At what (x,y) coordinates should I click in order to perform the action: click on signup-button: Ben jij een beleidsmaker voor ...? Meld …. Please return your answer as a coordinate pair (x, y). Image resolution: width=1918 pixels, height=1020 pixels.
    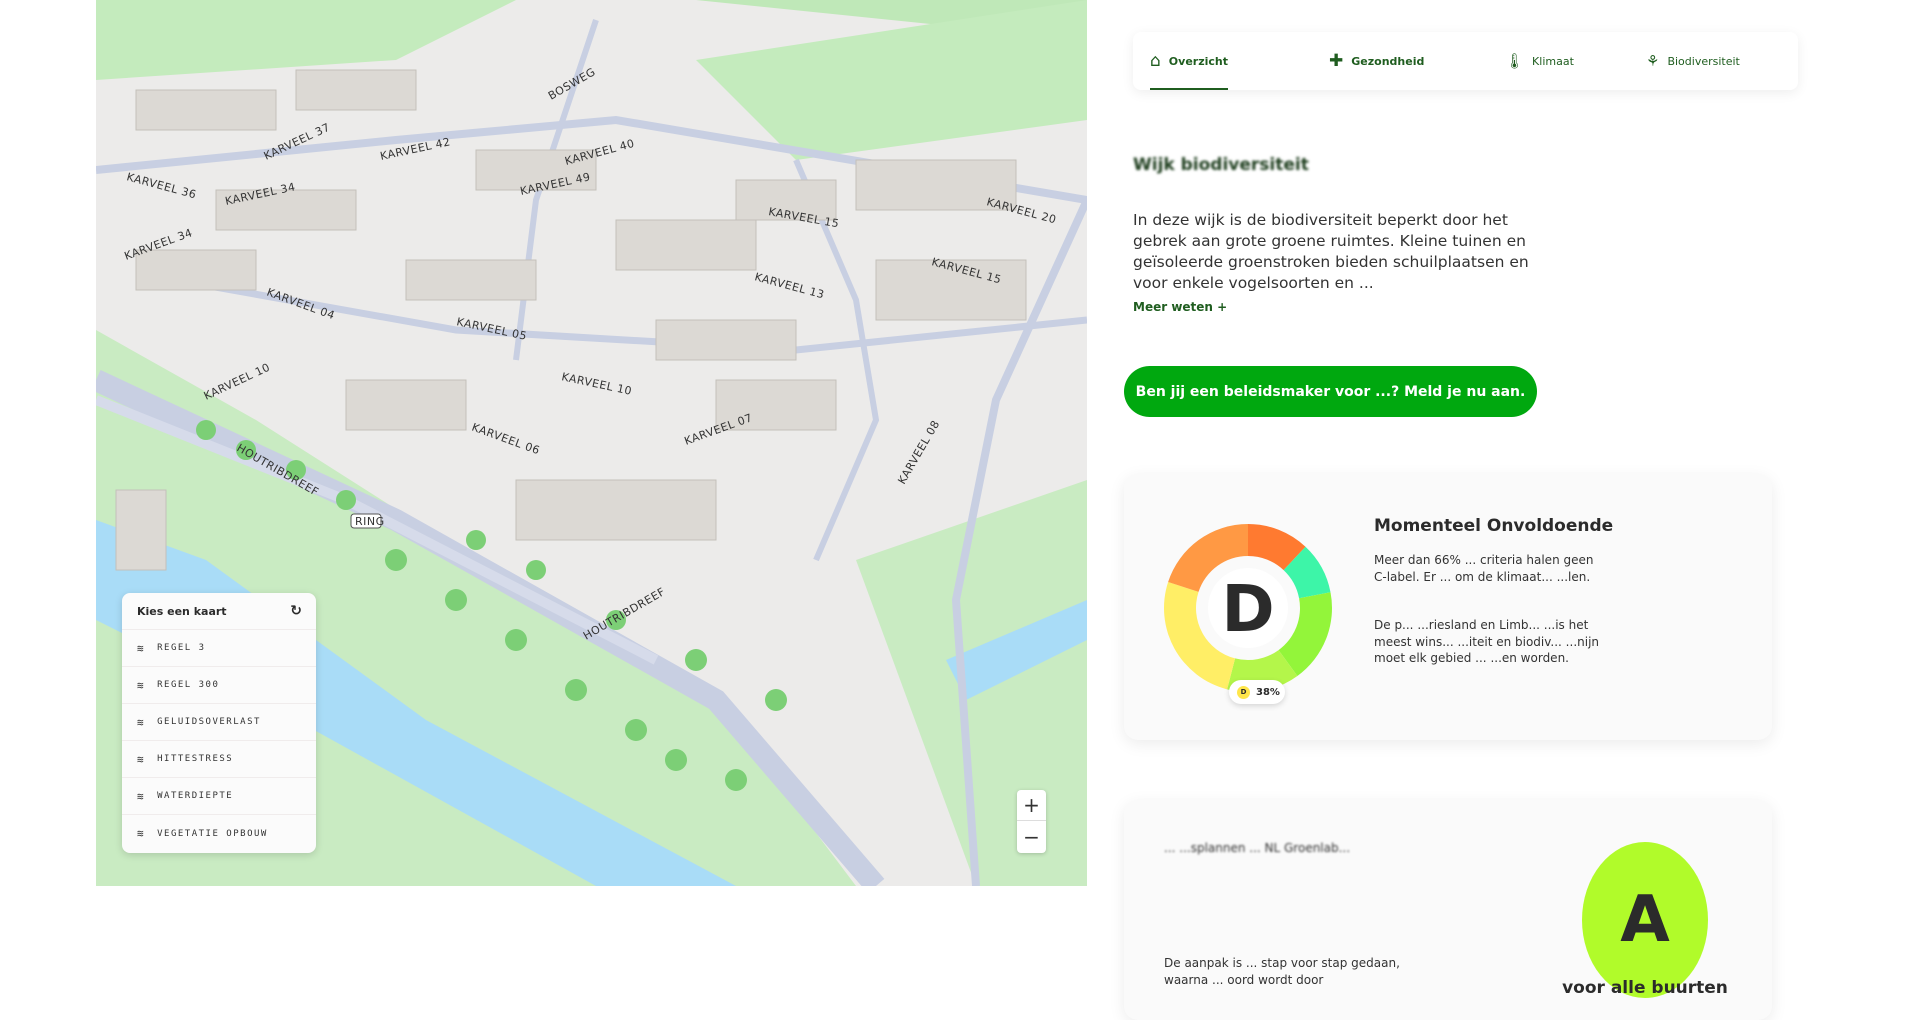
    Looking at the image, I should click on (1330, 391).